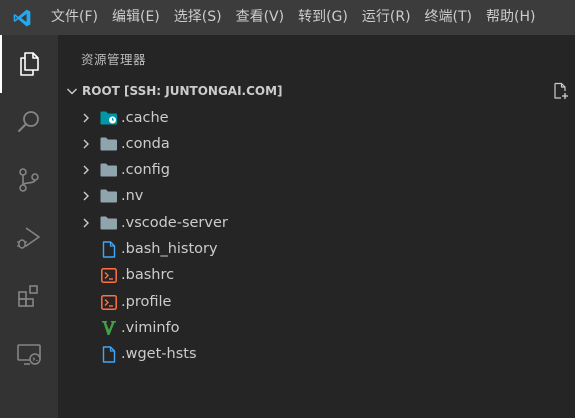 Image resolution: width=575 pixels, height=418 pixels. I want to click on tree-file-profile: .profile, so click(316, 302).